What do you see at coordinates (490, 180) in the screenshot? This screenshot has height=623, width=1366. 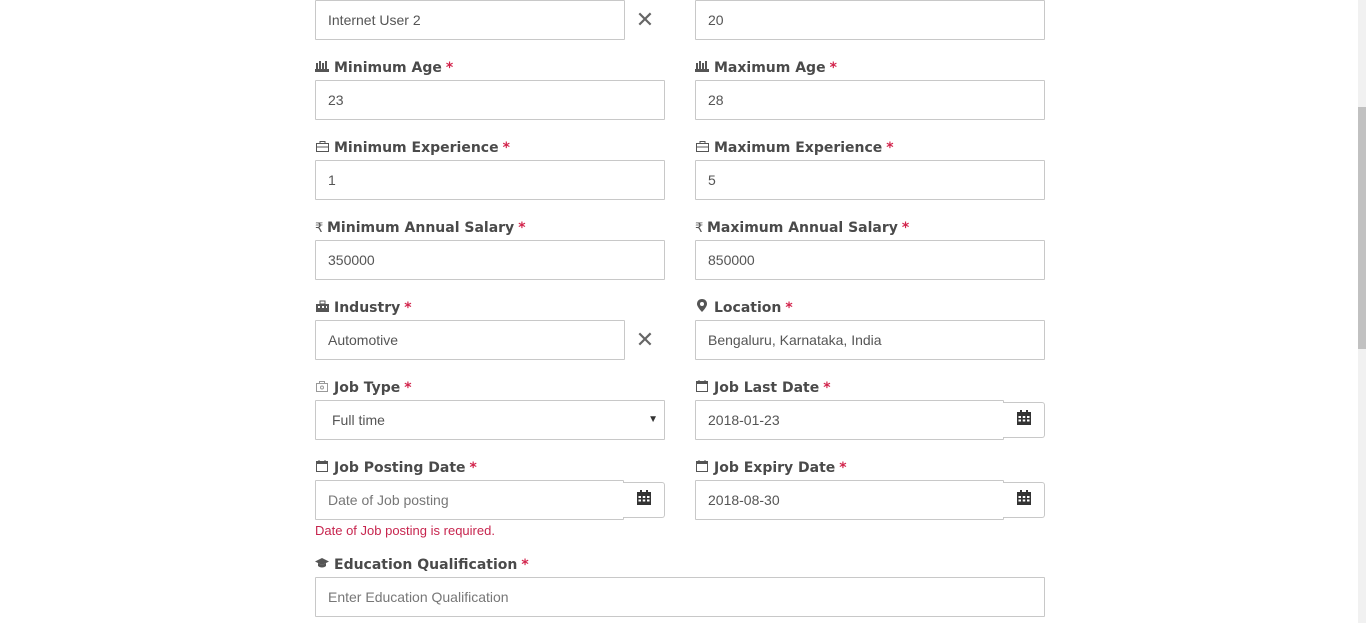 I see `min-exp-input: 1` at bounding box center [490, 180].